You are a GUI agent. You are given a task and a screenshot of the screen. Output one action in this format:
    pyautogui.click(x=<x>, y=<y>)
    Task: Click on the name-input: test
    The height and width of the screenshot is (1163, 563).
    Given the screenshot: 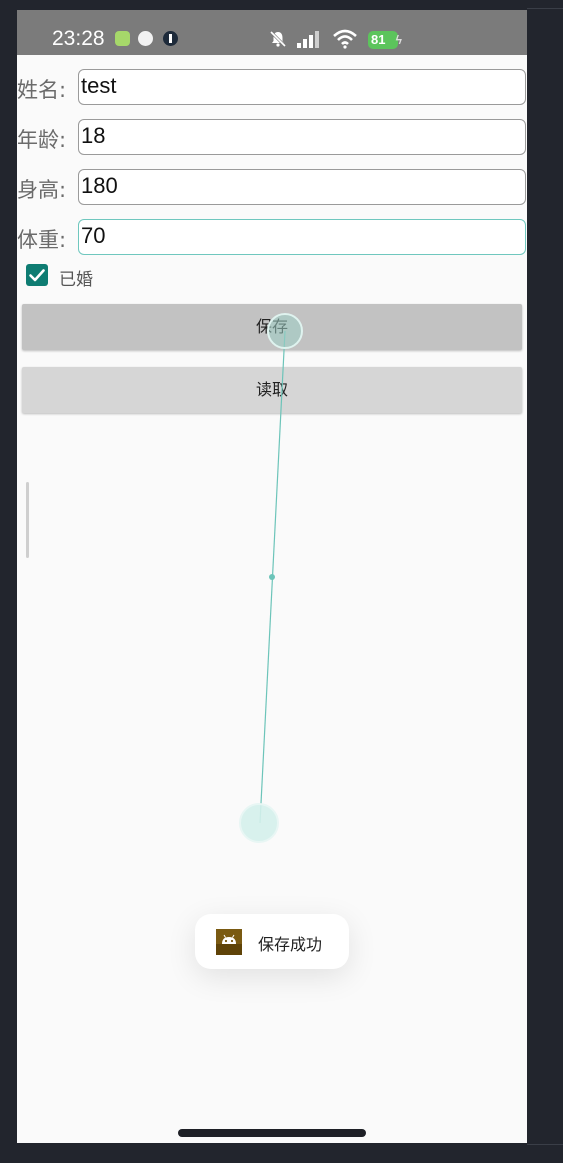 What is the action you would take?
    pyautogui.click(x=302, y=87)
    